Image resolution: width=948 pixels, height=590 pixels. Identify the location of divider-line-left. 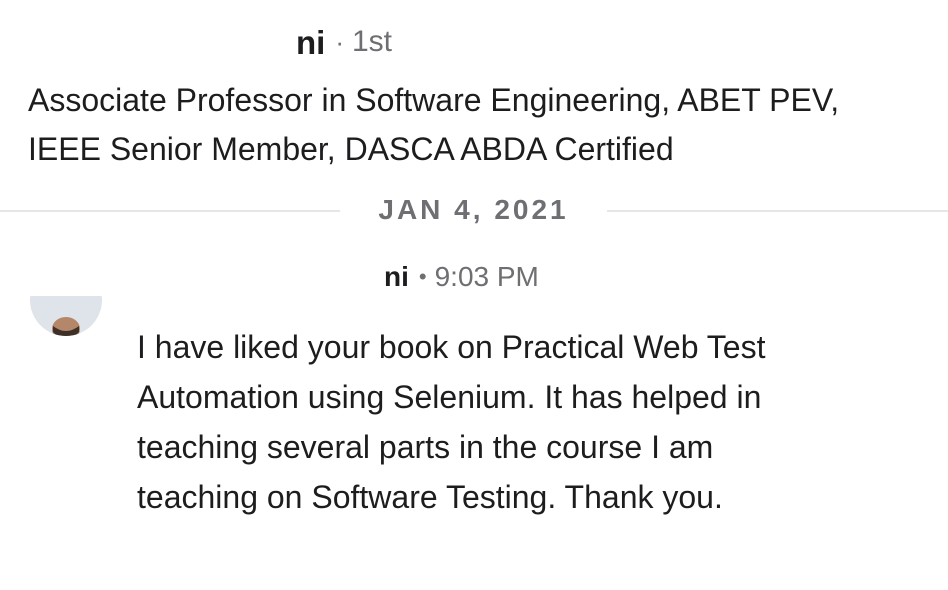
(170, 211).